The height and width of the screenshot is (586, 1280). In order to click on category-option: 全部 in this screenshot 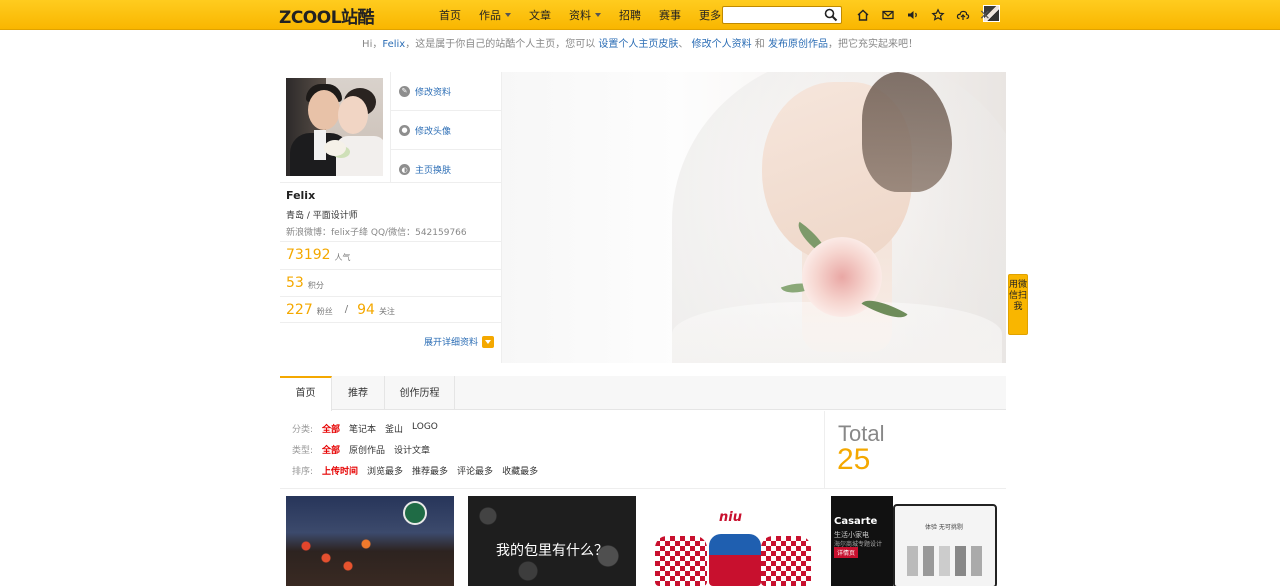, I will do `click(331, 428)`.